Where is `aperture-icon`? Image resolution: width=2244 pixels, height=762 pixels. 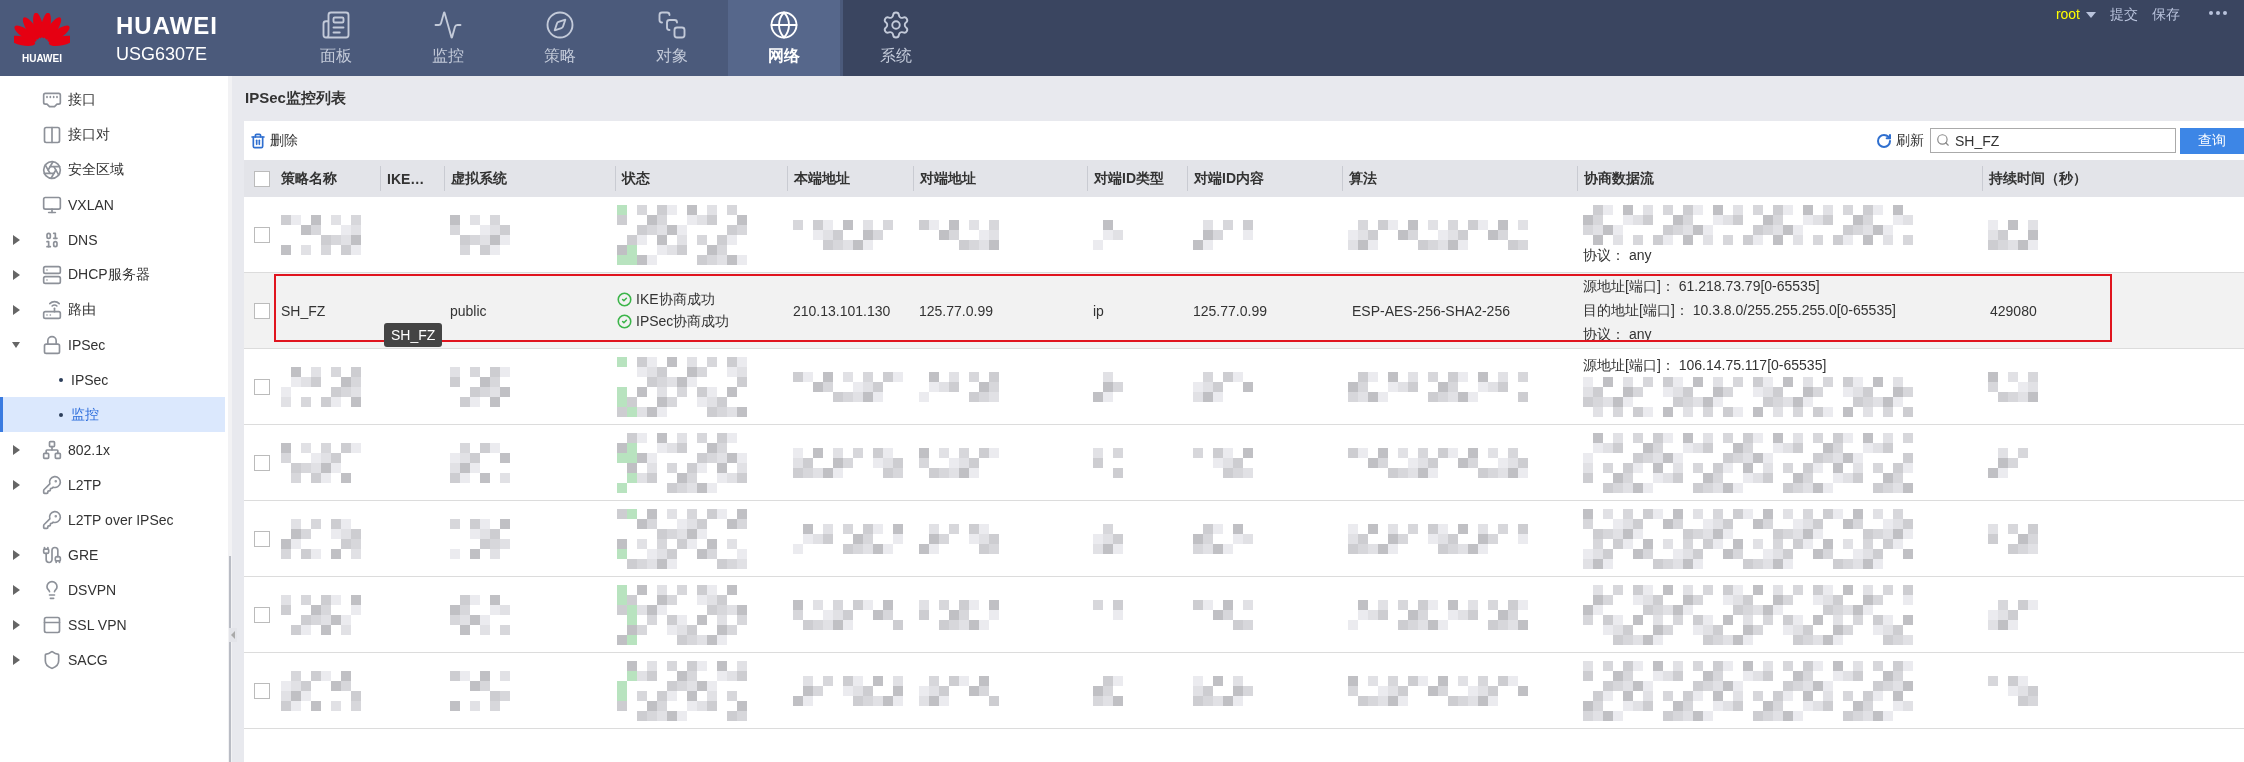
aperture-icon is located at coordinates (52, 169).